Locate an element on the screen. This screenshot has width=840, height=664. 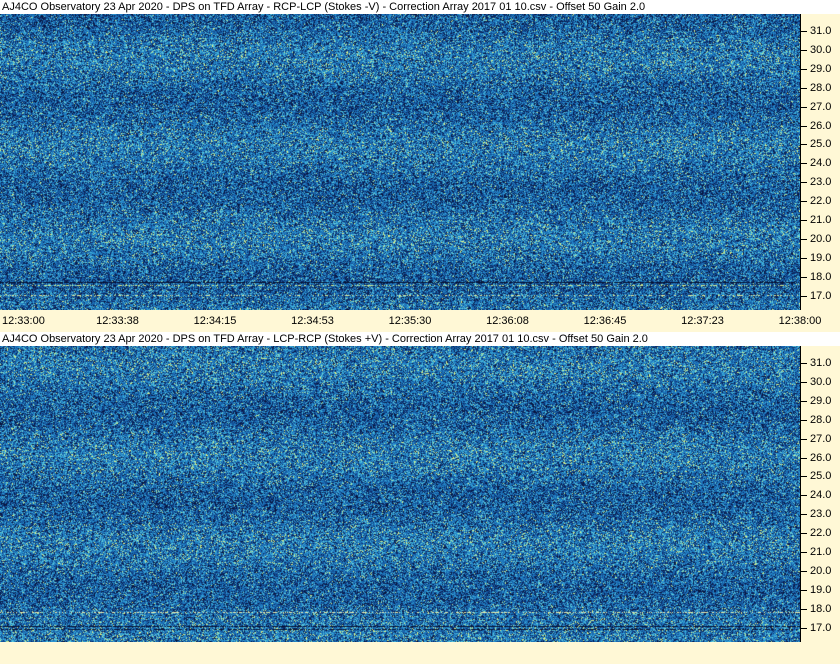
time-label: 12:33:00 is located at coordinates (23, 321).